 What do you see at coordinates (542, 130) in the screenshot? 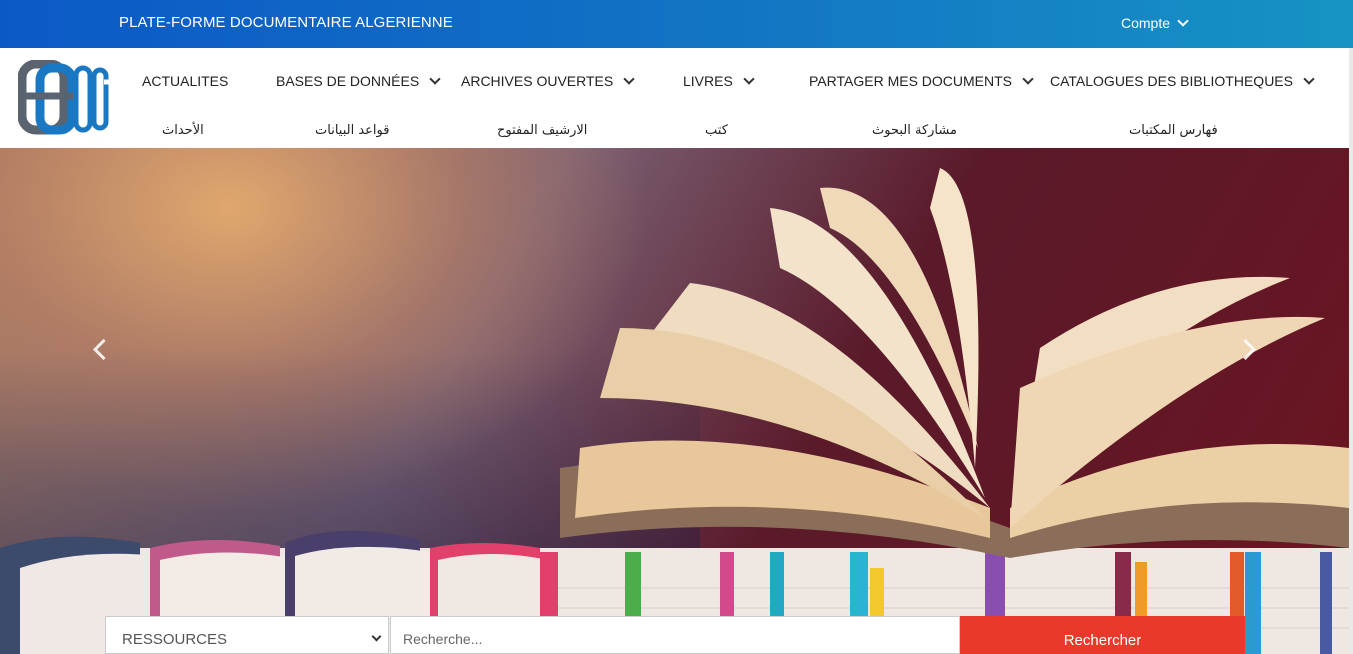
I see `nav-archives-arabic: الارشيف المفتوح` at bounding box center [542, 130].